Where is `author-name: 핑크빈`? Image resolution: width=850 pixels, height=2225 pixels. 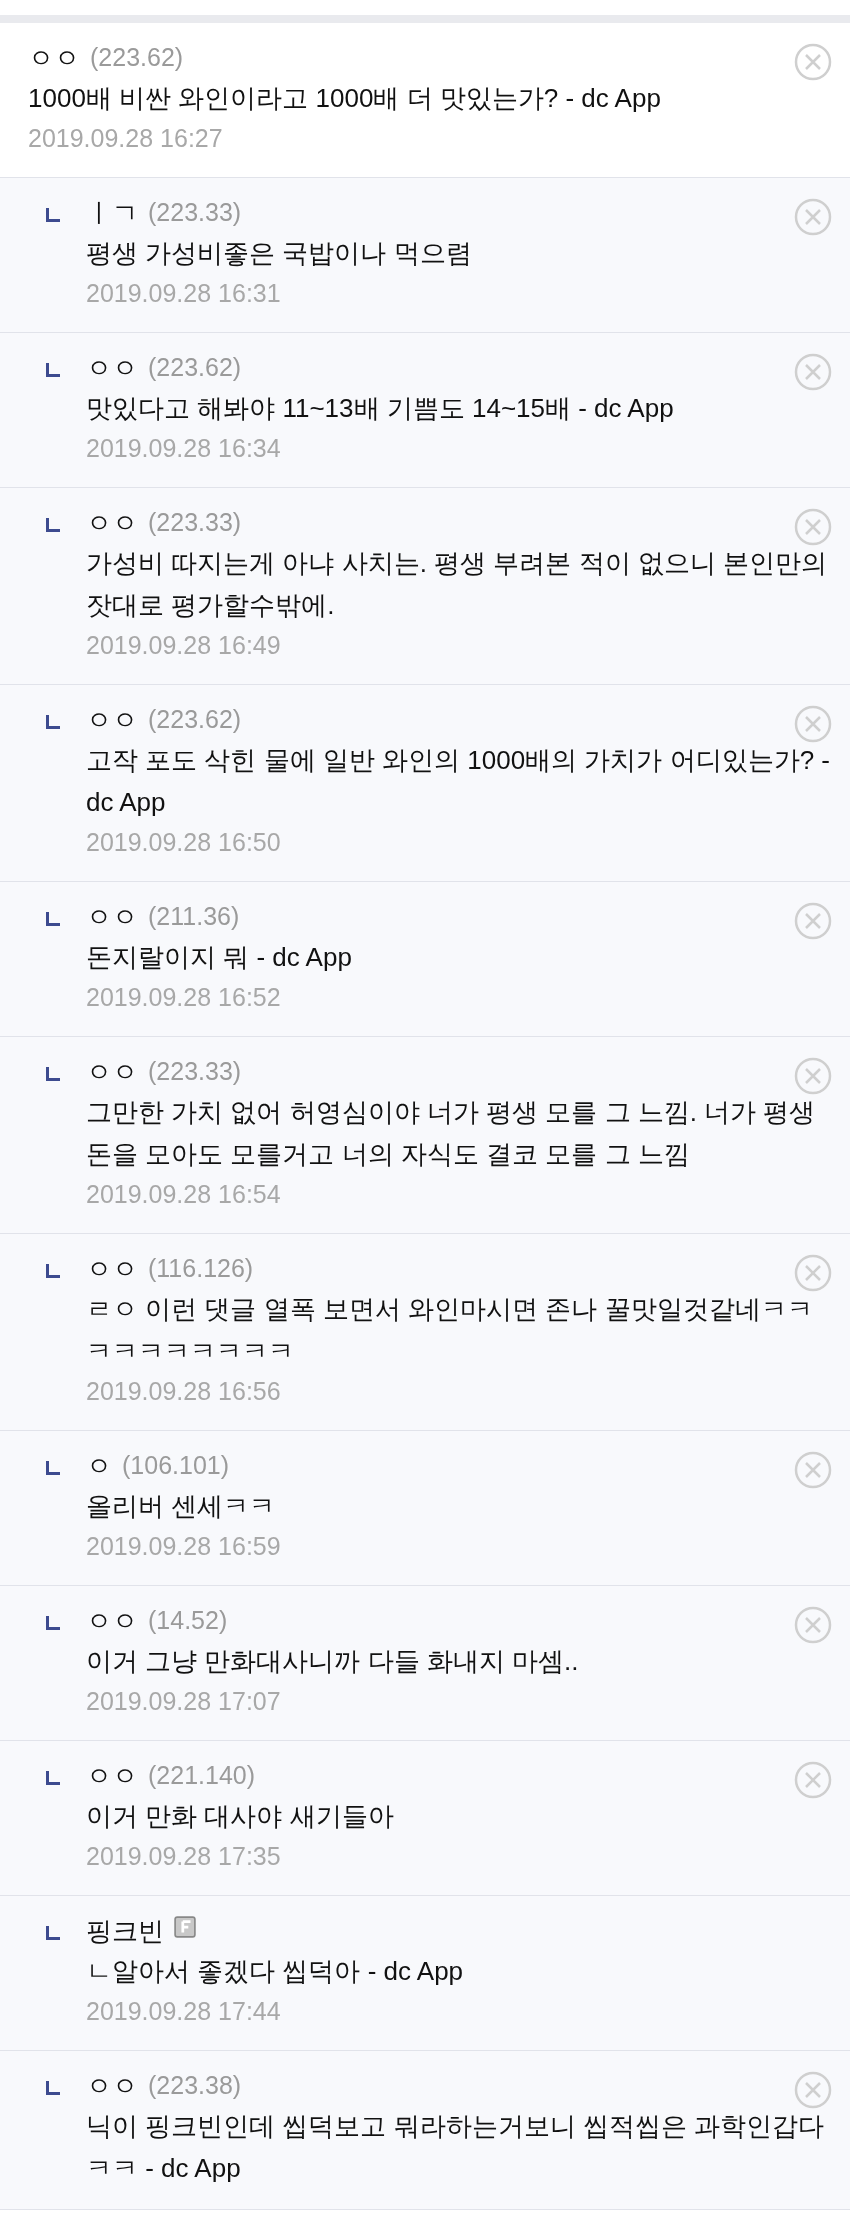
author-name: 핑크빈 is located at coordinates (125, 1931).